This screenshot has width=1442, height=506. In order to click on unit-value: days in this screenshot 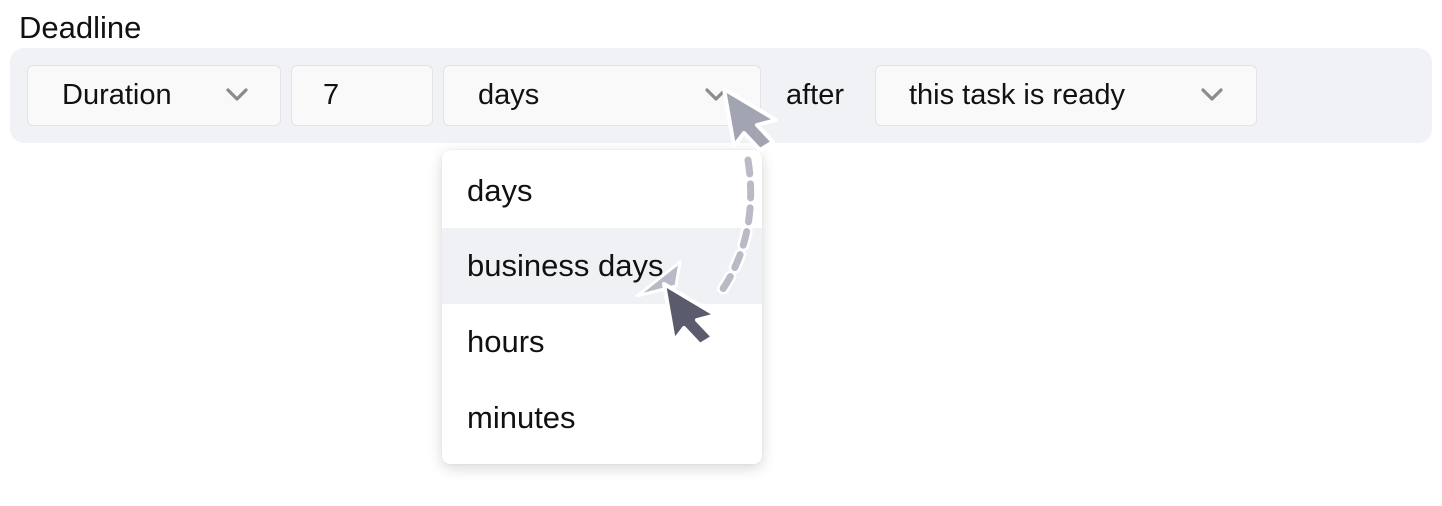, I will do `click(509, 95)`.